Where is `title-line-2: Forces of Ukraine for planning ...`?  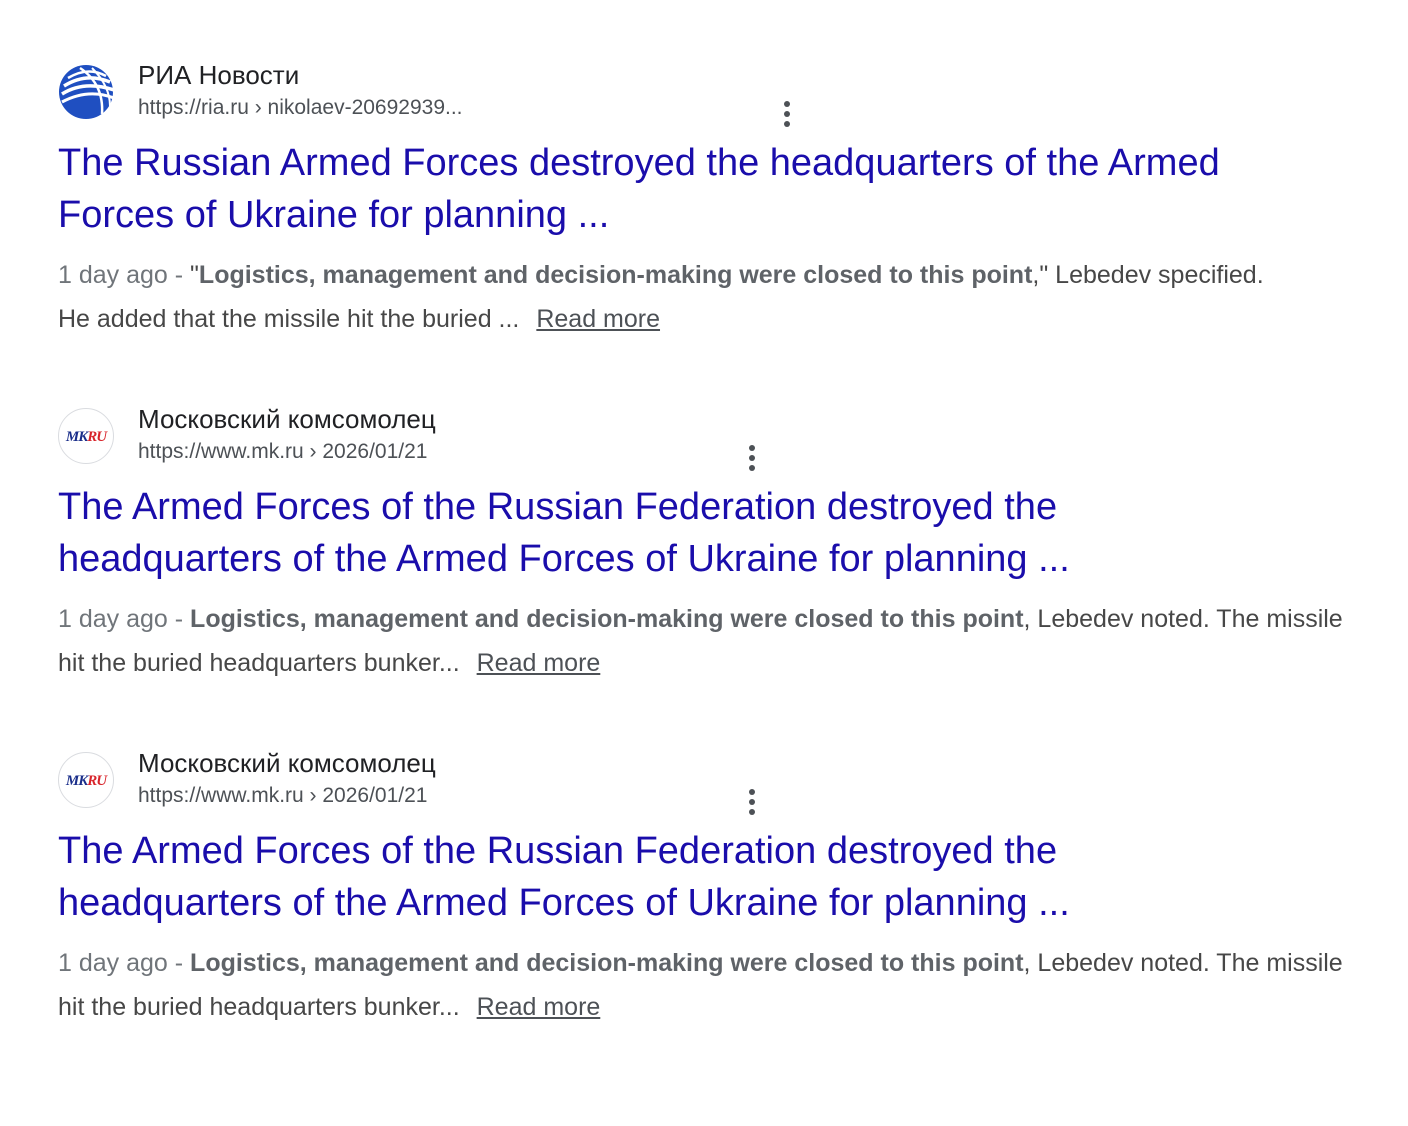 title-line-2: Forces of Ukraine for planning ... is located at coordinates (334, 215).